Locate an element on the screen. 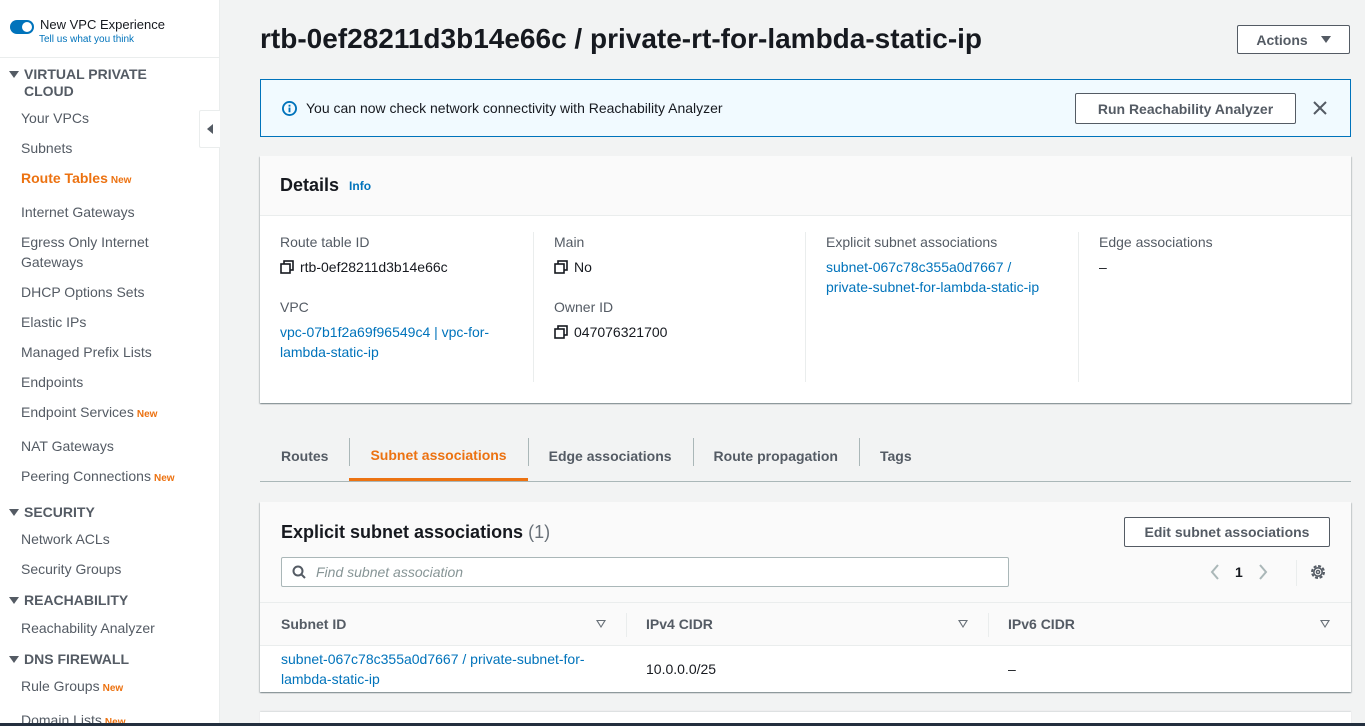 The width and height of the screenshot is (1365, 726). ipv6-cidr-cell: – is located at coordinates (1012, 669).